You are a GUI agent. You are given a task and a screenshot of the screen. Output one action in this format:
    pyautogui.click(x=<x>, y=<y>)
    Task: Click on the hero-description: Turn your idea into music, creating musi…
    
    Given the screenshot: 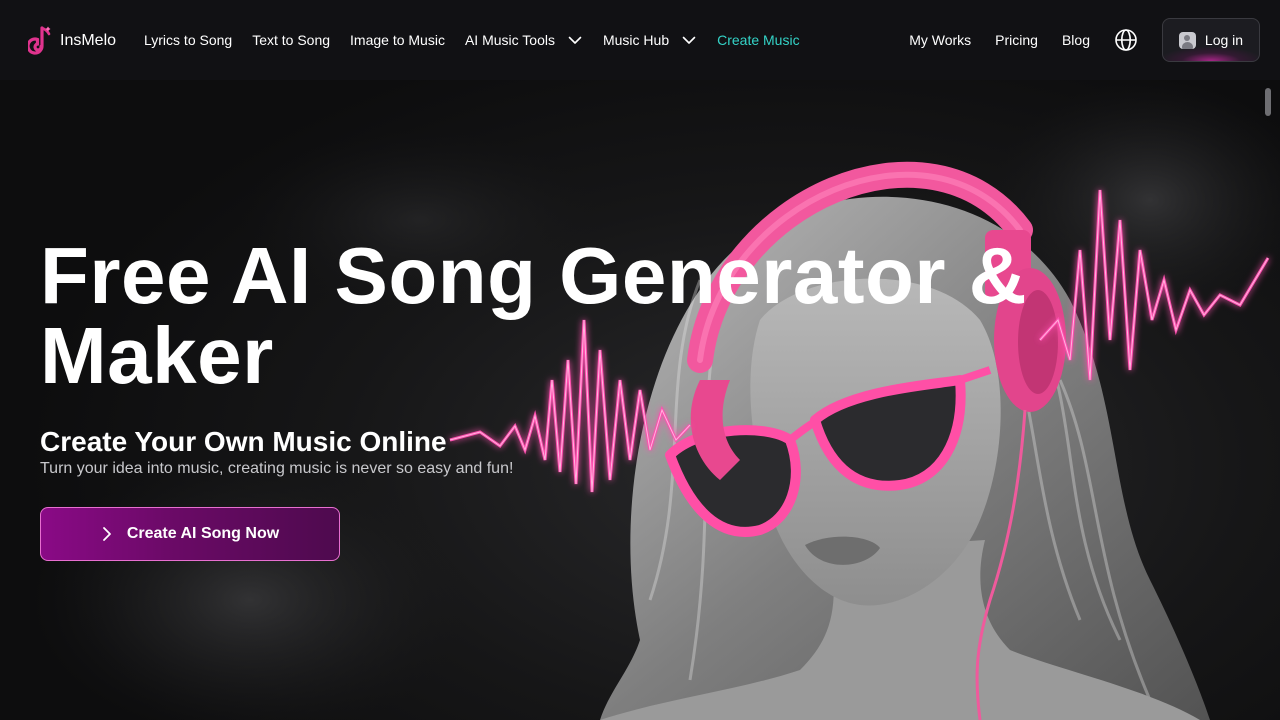 What is the action you would take?
    pyautogui.click(x=277, y=468)
    